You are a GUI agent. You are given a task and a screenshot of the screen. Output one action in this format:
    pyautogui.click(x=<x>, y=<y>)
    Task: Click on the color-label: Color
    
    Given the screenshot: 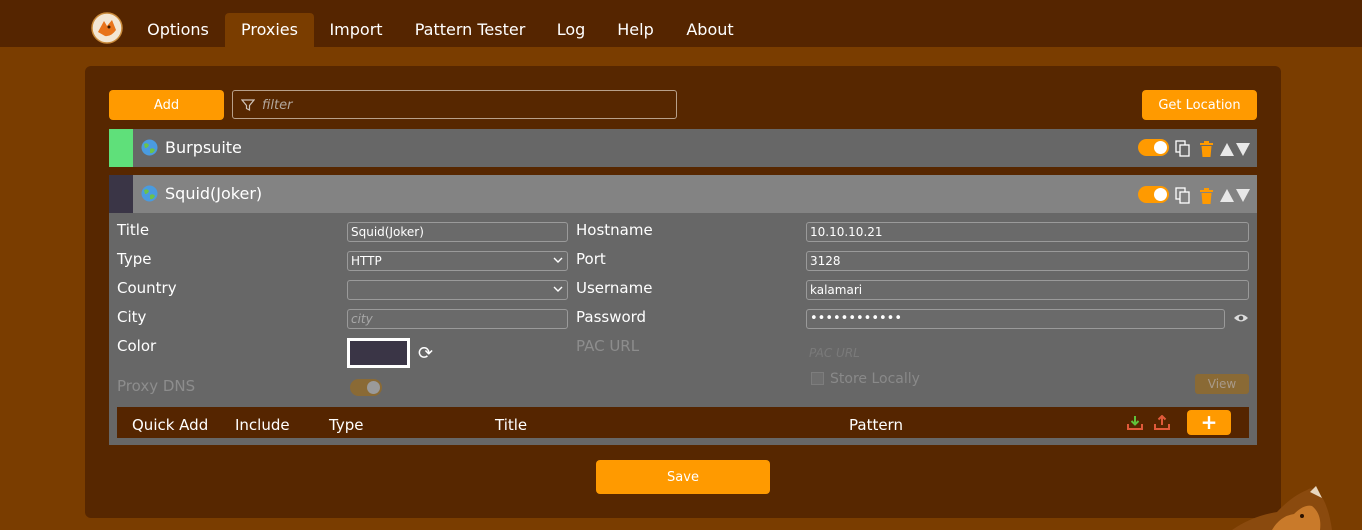 What is the action you would take?
    pyautogui.click(x=137, y=346)
    